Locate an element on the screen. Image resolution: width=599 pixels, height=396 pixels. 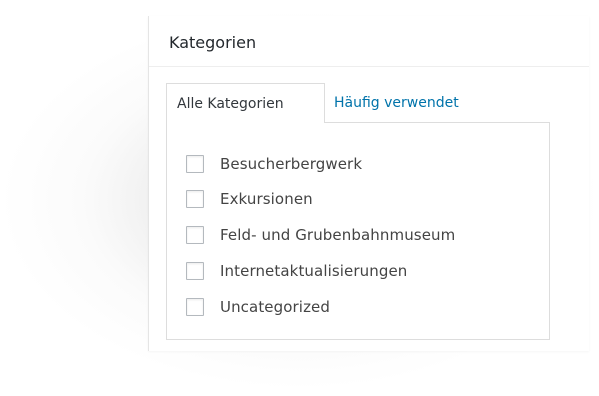
category-item-uncategorized: Uncategorized is located at coordinates (258, 307).